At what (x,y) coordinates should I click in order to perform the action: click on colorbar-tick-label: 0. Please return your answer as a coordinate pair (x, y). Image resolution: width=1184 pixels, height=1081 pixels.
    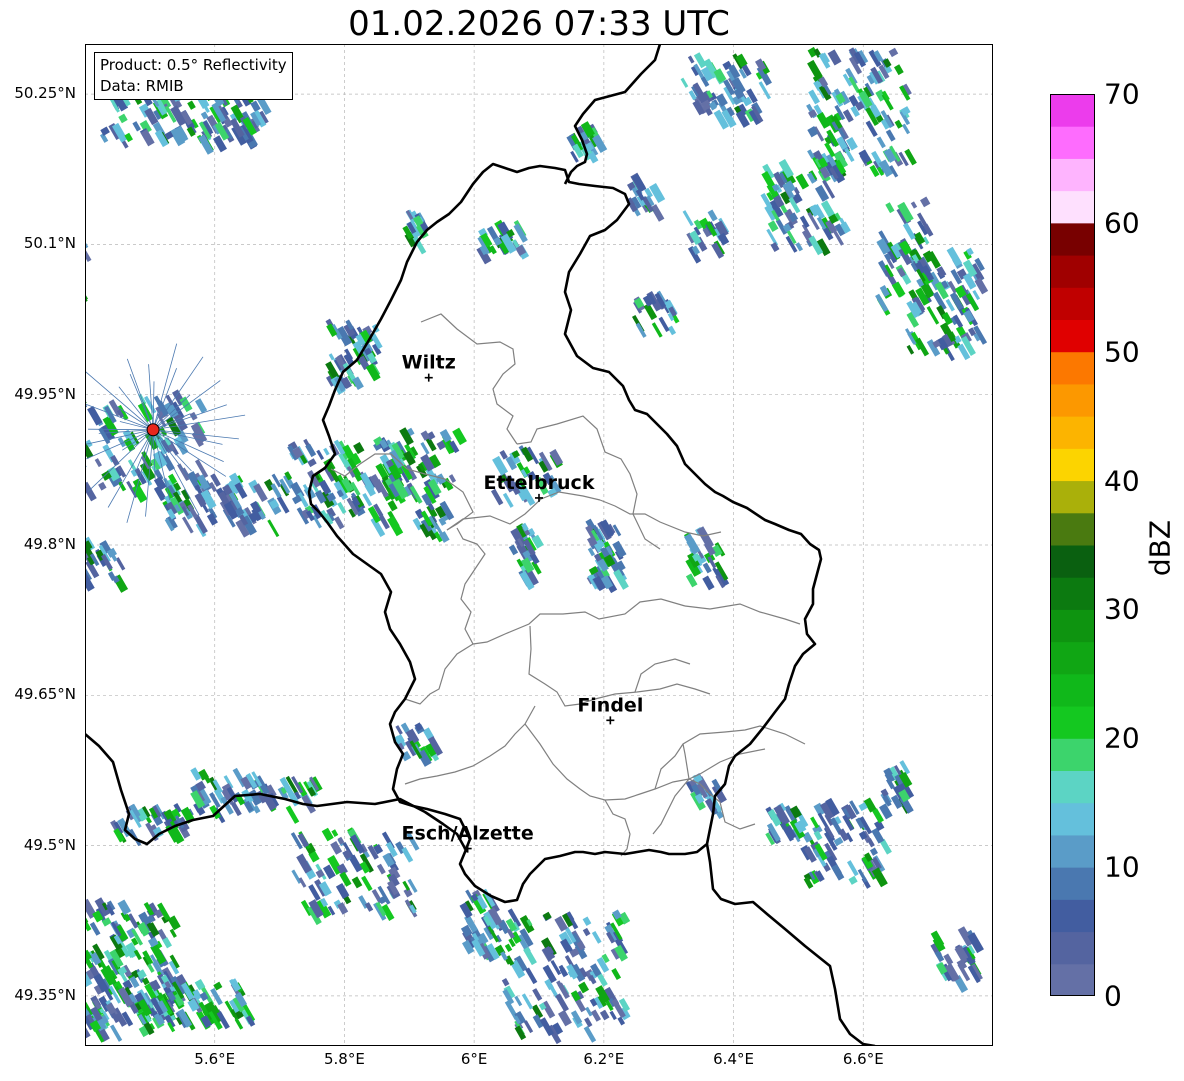
    Looking at the image, I should click on (1113, 996).